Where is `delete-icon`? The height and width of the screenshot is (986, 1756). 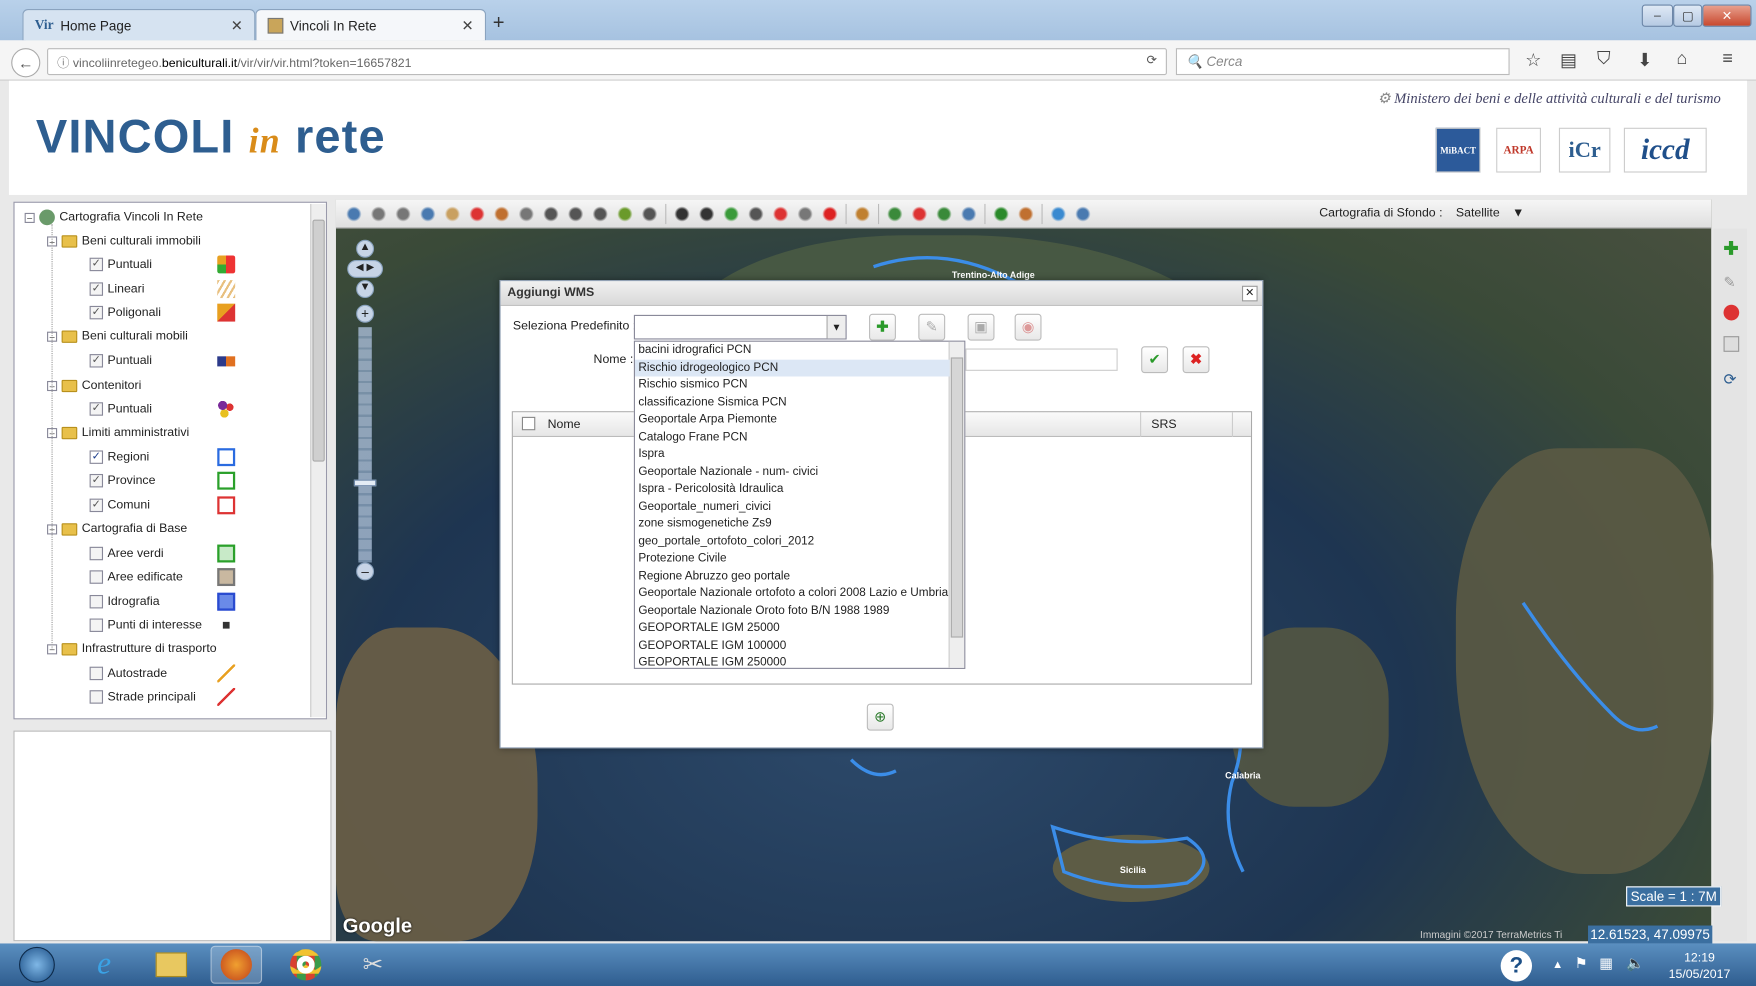
delete-icon is located at coordinates (829, 213).